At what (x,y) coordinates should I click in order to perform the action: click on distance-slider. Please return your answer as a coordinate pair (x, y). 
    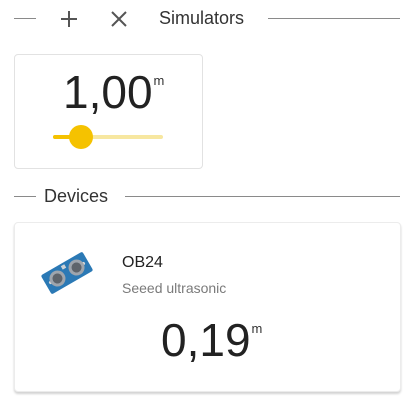
    Looking at the image, I should click on (108, 137).